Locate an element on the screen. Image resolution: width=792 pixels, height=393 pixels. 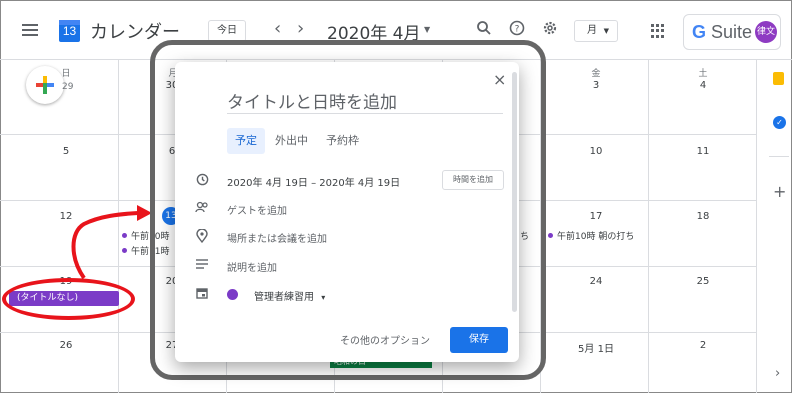
add-location-field: 場所または会議を追加 is located at coordinates (277, 237).